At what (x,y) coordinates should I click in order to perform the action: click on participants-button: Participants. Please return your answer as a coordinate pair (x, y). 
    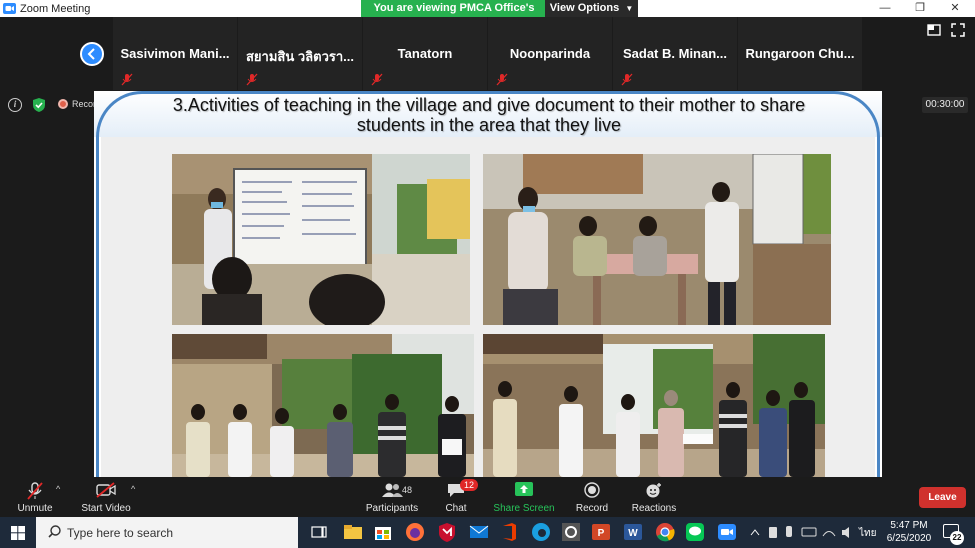
    Looking at the image, I should click on (392, 497).